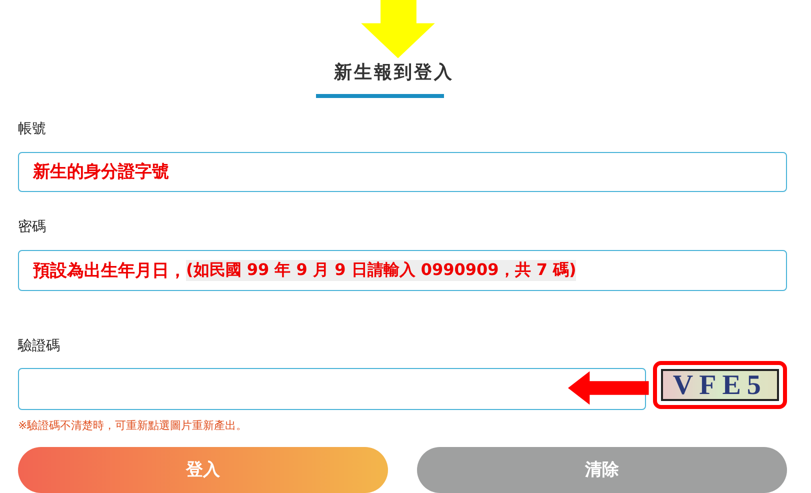 The width and height of the screenshot is (811, 493). What do you see at coordinates (394, 72) in the screenshot?
I see `page-title: 新生報到登入` at bounding box center [394, 72].